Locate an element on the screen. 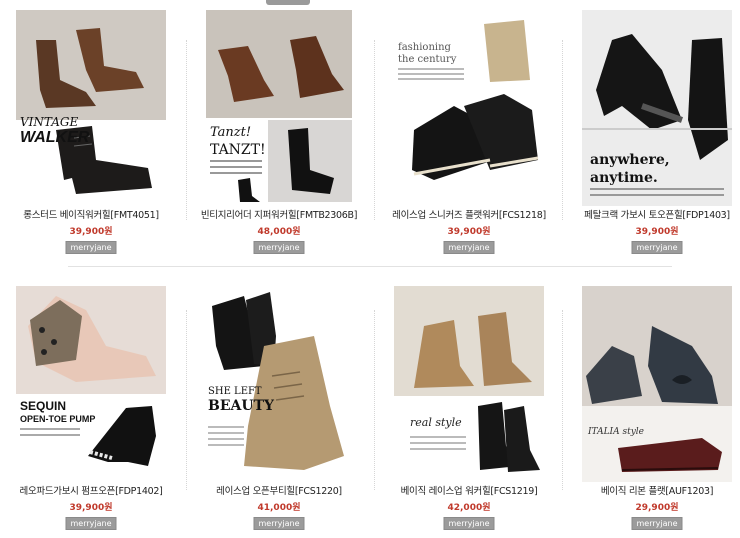  svg-text: anywhere, is located at coordinates (630, 160).